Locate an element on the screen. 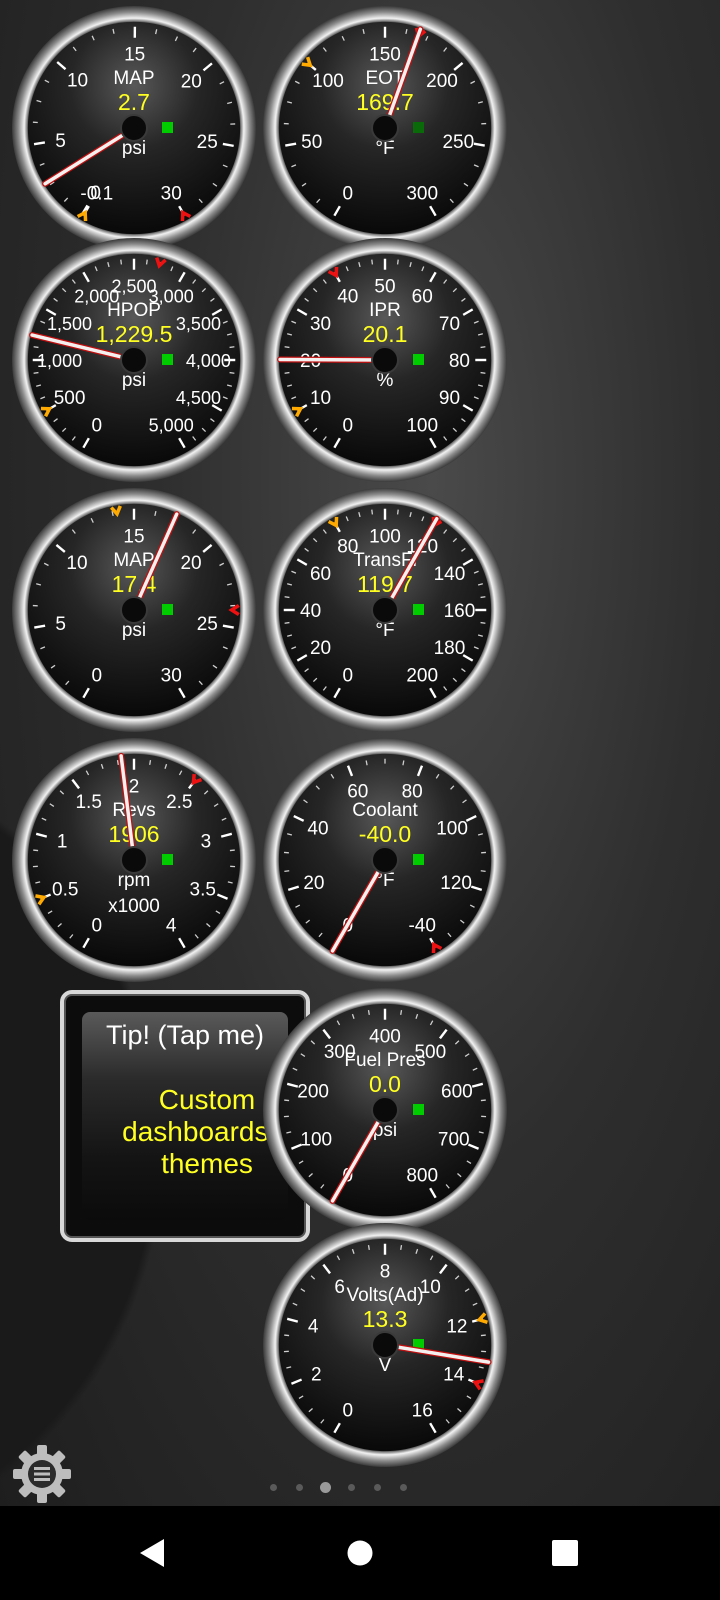  home-circle-icon is located at coordinates (360, 1553).